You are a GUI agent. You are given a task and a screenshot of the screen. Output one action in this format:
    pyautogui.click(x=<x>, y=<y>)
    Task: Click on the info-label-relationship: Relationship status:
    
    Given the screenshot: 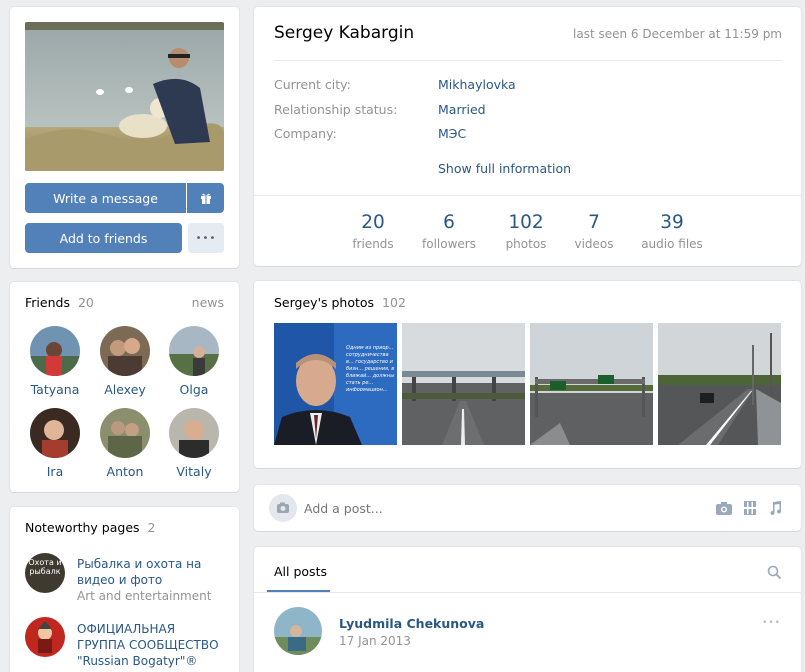 What is the action you would take?
    pyautogui.click(x=336, y=109)
    